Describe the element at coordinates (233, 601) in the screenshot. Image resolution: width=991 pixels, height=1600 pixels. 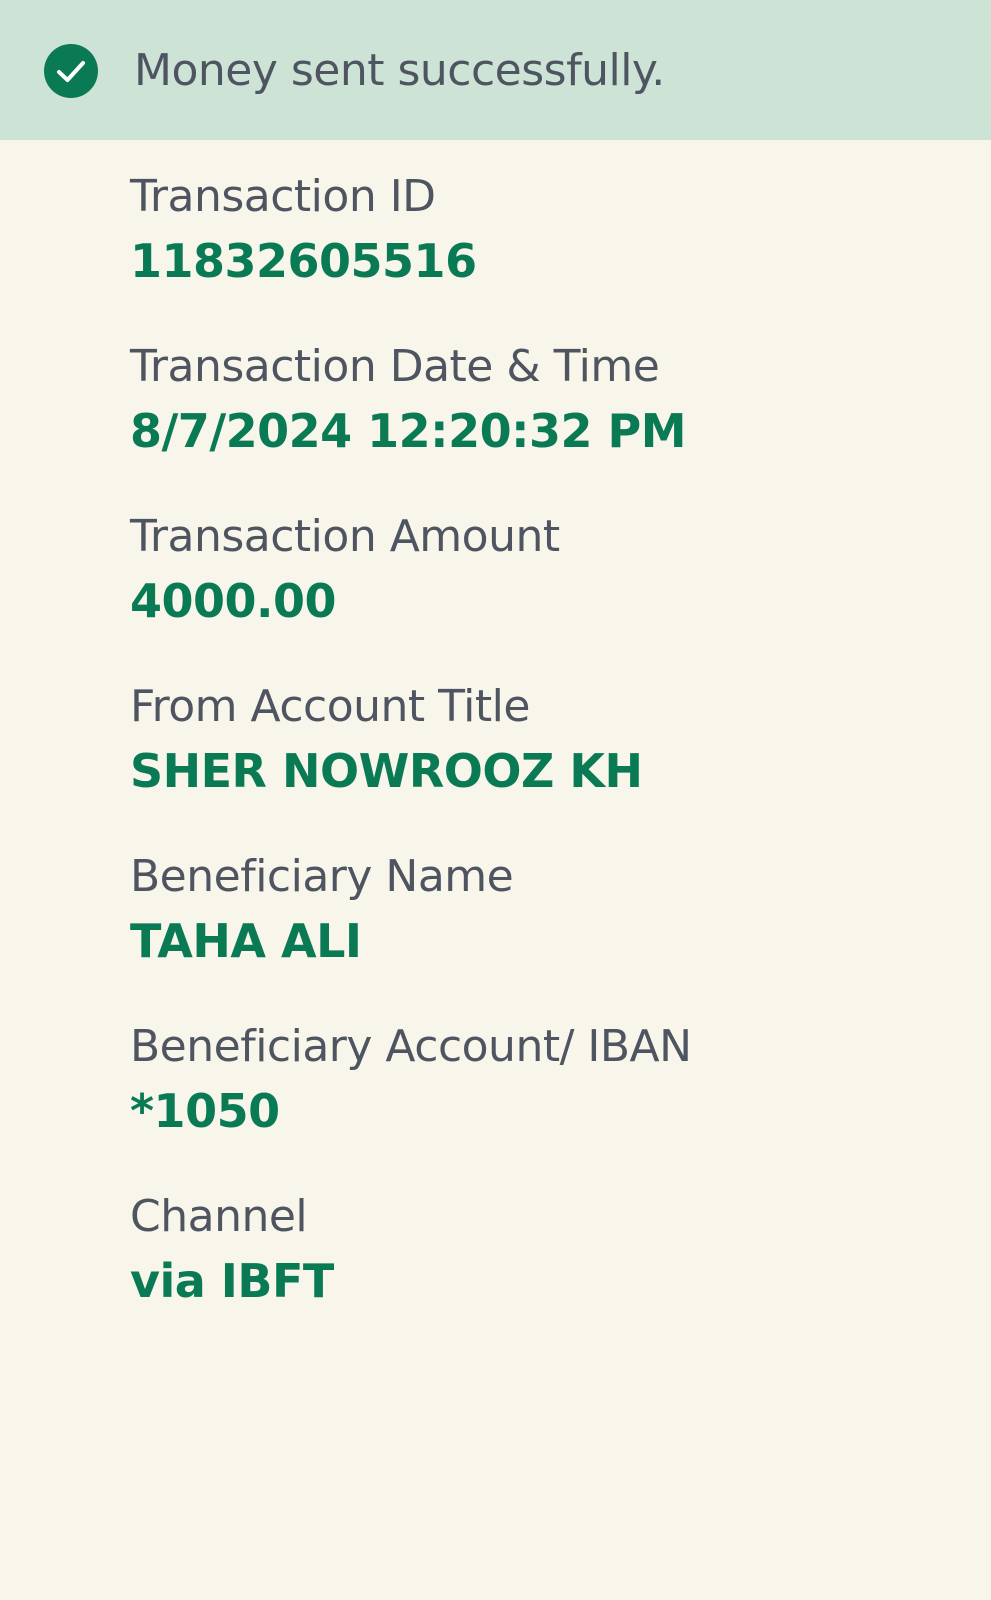
I see `field-value: 4000.00` at that location.